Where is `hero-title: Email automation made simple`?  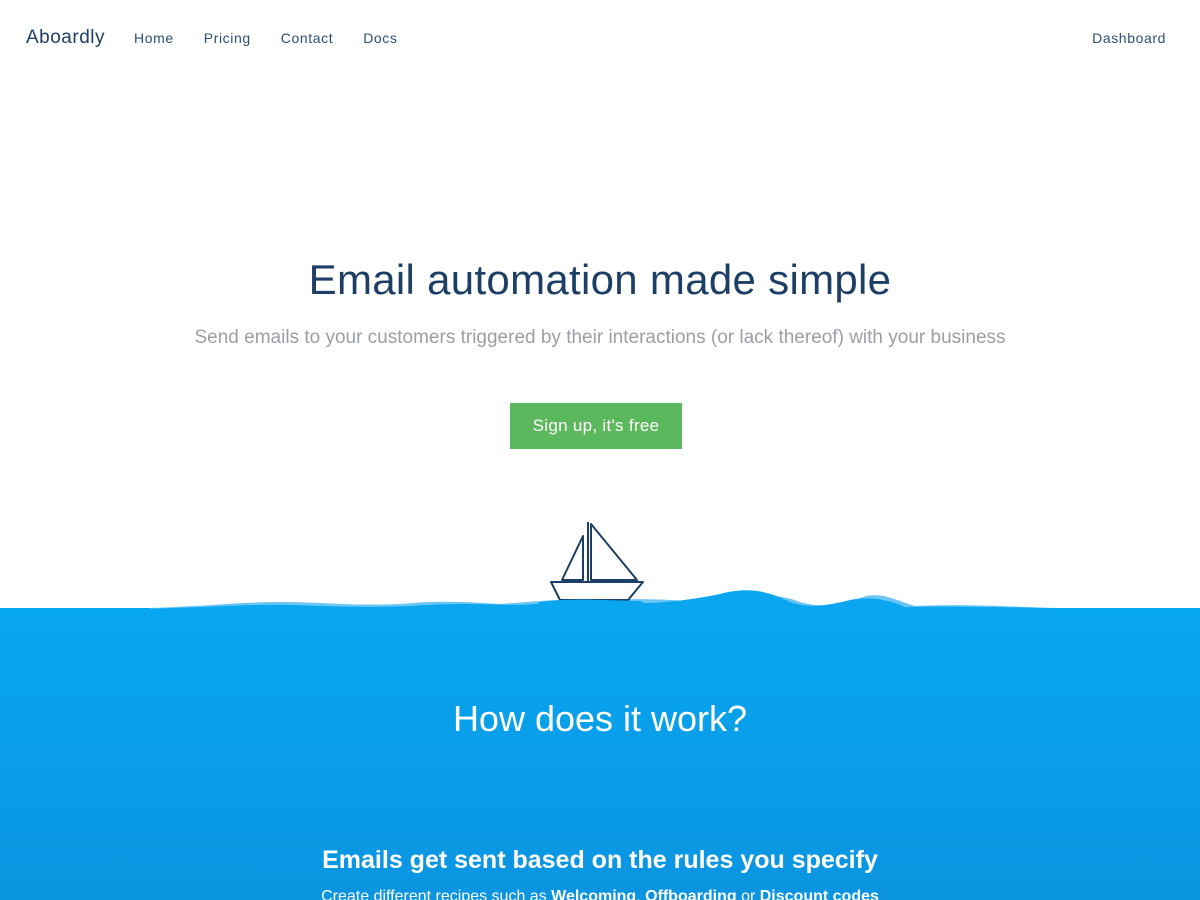
hero-title: Email automation made simple is located at coordinates (600, 279).